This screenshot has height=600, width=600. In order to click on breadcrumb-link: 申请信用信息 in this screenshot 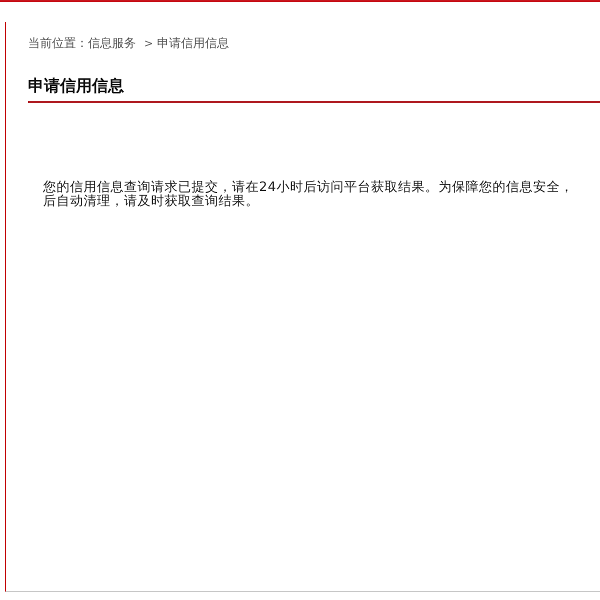, I will do `click(193, 43)`.